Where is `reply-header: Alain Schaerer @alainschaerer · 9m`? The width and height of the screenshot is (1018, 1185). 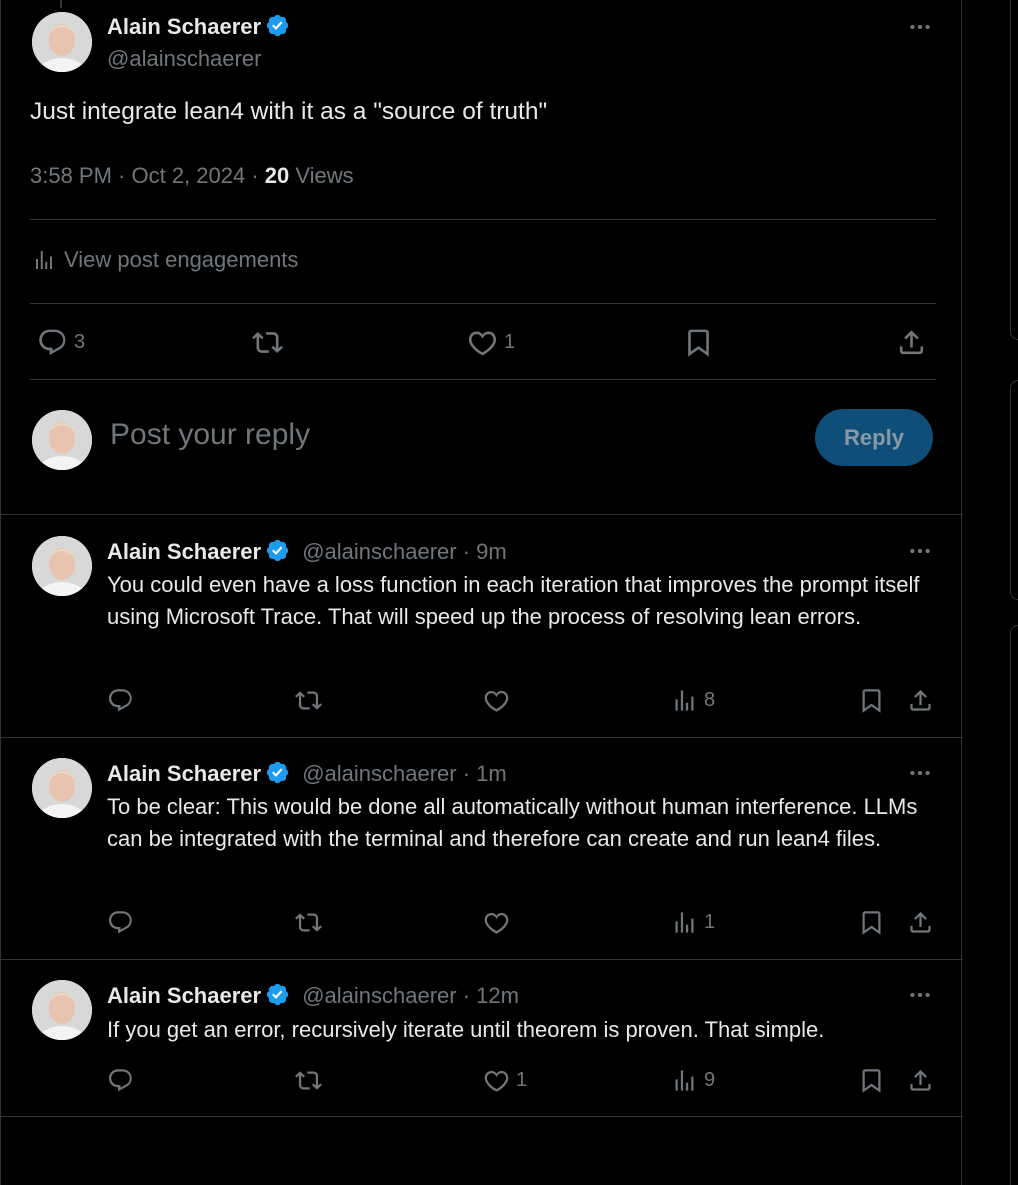 reply-header: Alain Schaerer @alainschaerer · 9m is located at coordinates (307, 551).